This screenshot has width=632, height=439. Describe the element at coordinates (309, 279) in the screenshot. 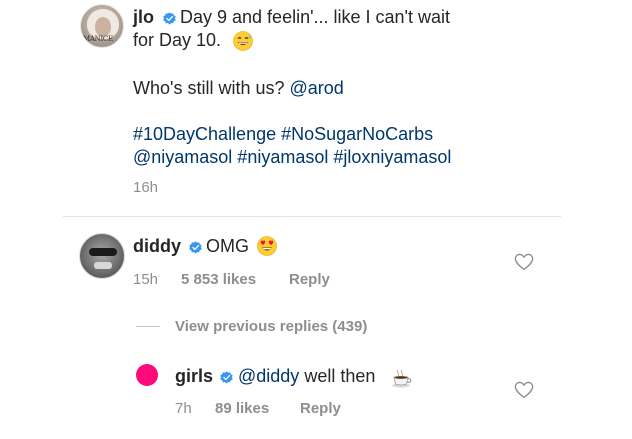

I see `comment-reply-button: Reply` at that location.